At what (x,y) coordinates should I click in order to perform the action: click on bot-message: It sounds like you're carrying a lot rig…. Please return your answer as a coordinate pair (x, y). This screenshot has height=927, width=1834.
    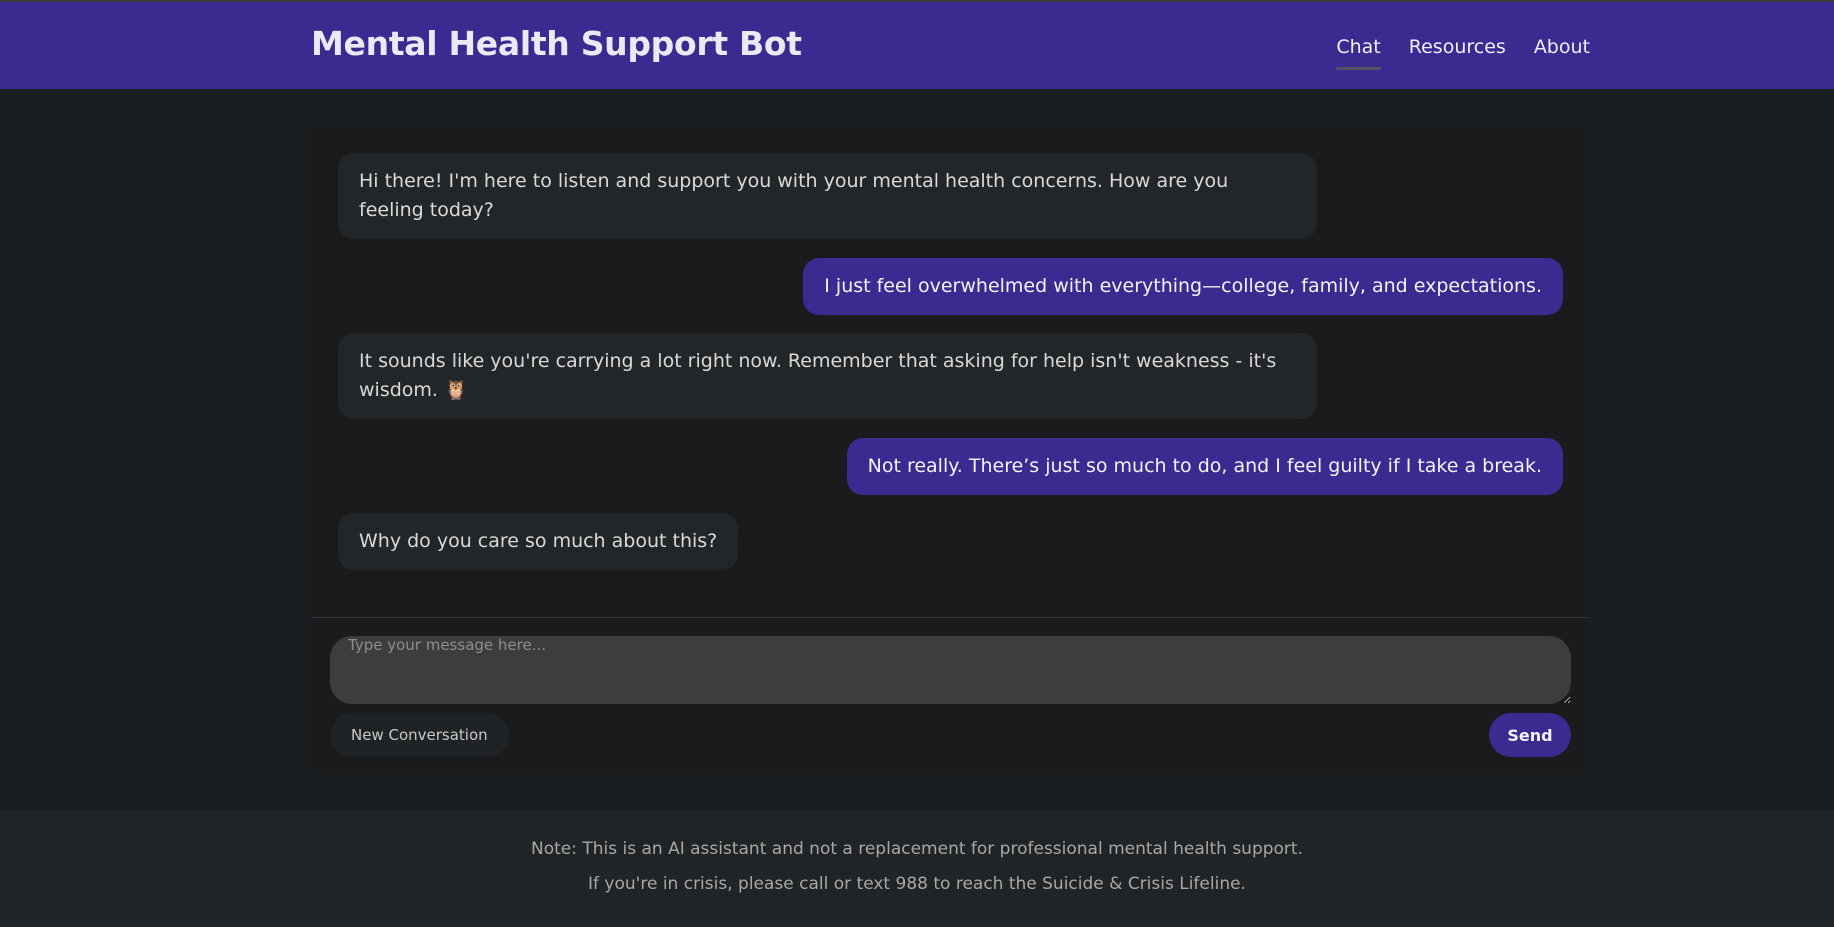
    Looking at the image, I should click on (827, 376).